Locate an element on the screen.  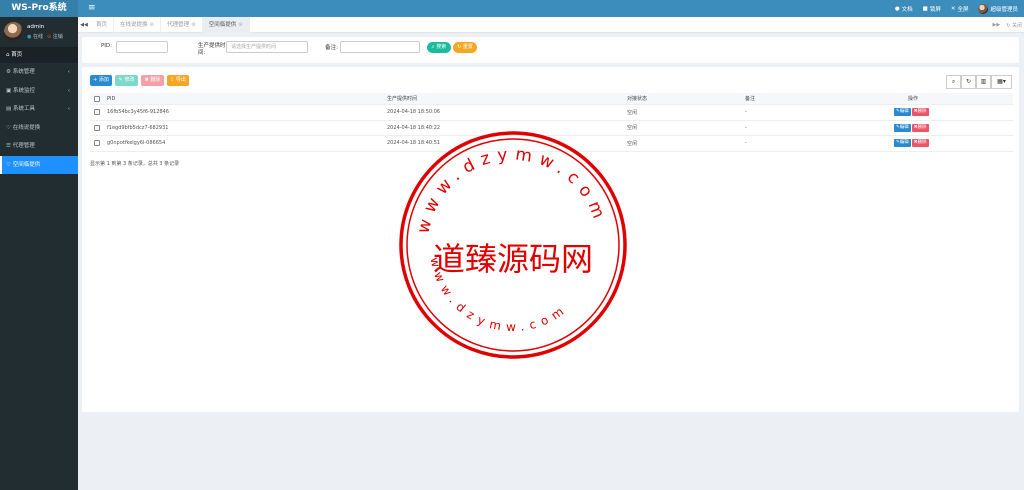
note-input is located at coordinates (380, 47).